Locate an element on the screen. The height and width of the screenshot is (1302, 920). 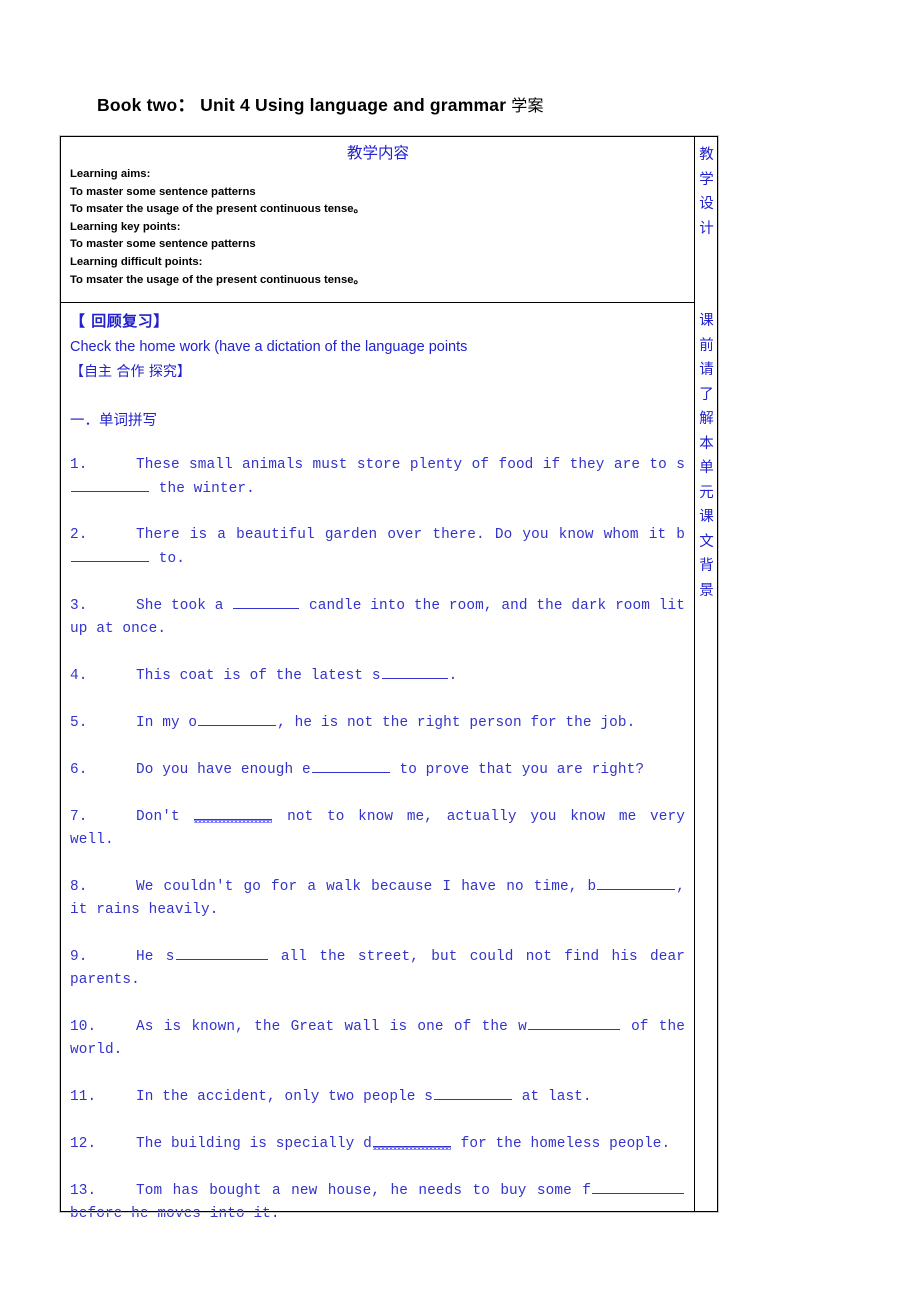
learning-aims-line: Learning aims: is located at coordinates (110, 174).